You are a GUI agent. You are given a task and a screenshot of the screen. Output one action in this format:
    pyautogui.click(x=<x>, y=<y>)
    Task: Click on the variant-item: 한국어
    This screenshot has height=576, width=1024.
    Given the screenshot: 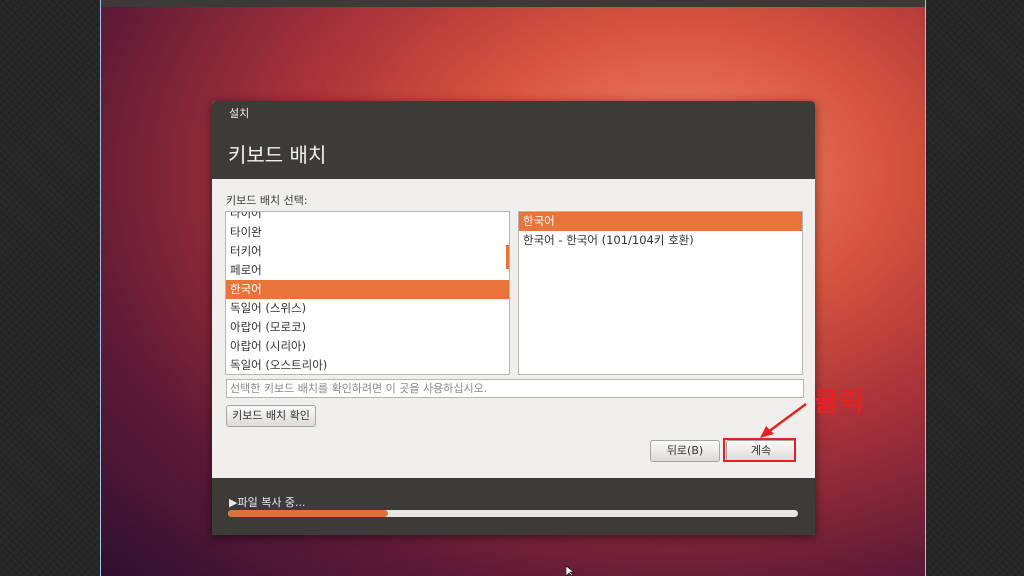 What is the action you would take?
    pyautogui.click(x=660, y=221)
    